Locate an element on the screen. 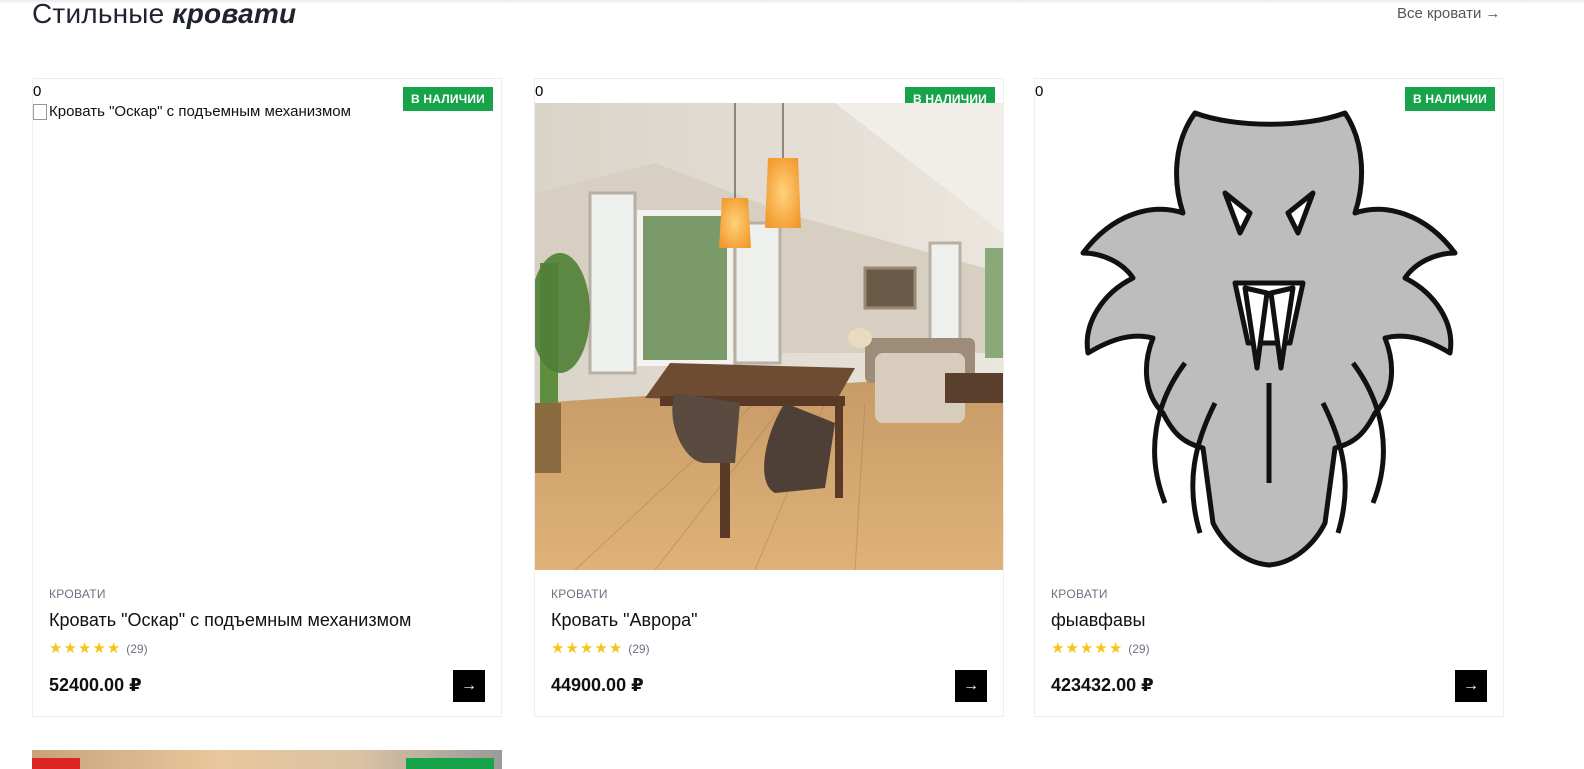 This screenshot has height=769, width=1584. in-stock-badge-partial is located at coordinates (450, 763).